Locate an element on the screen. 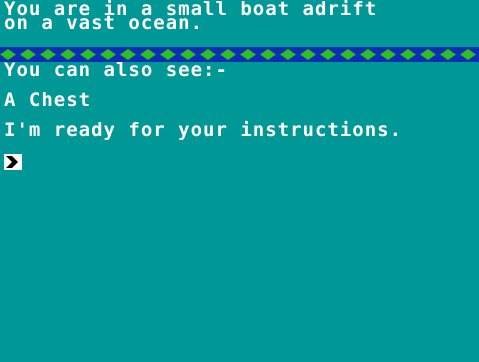 This screenshot has height=362, width=479. visible-item-chest: A Chest is located at coordinates (48, 100).